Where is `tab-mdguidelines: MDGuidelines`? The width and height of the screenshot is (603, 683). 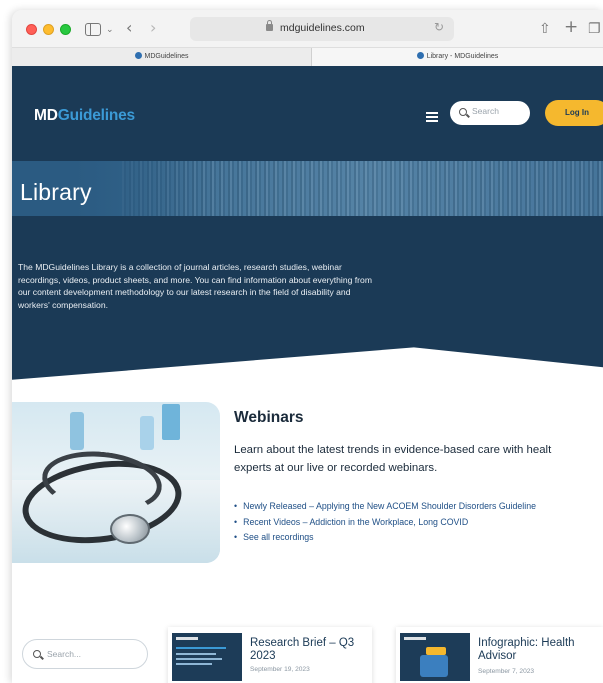 tab-mdguidelines: MDGuidelines is located at coordinates (162, 57).